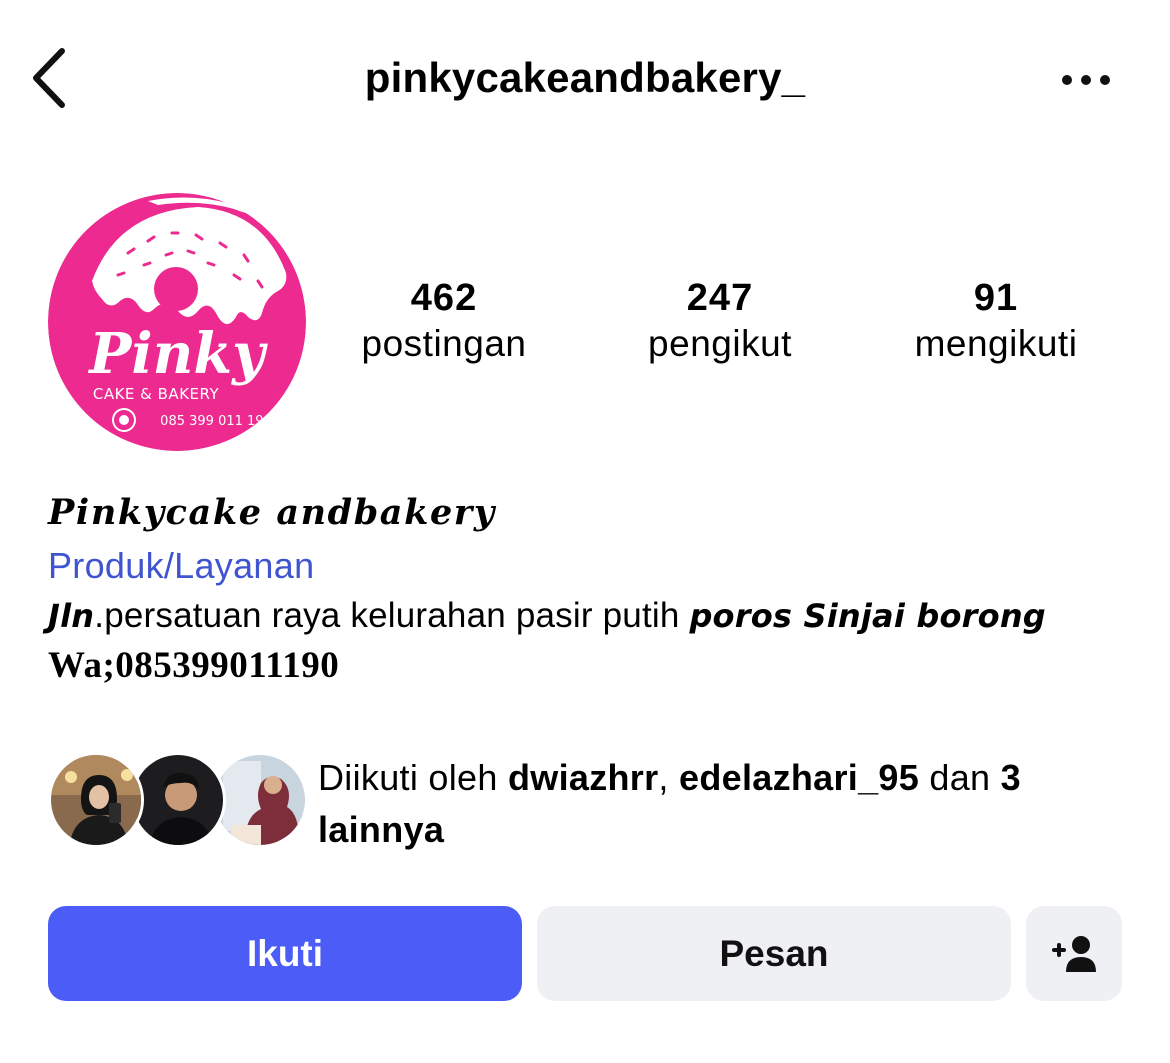  Describe the element at coordinates (444, 298) in the screenshot. I see `posts-count: 462` at that location.